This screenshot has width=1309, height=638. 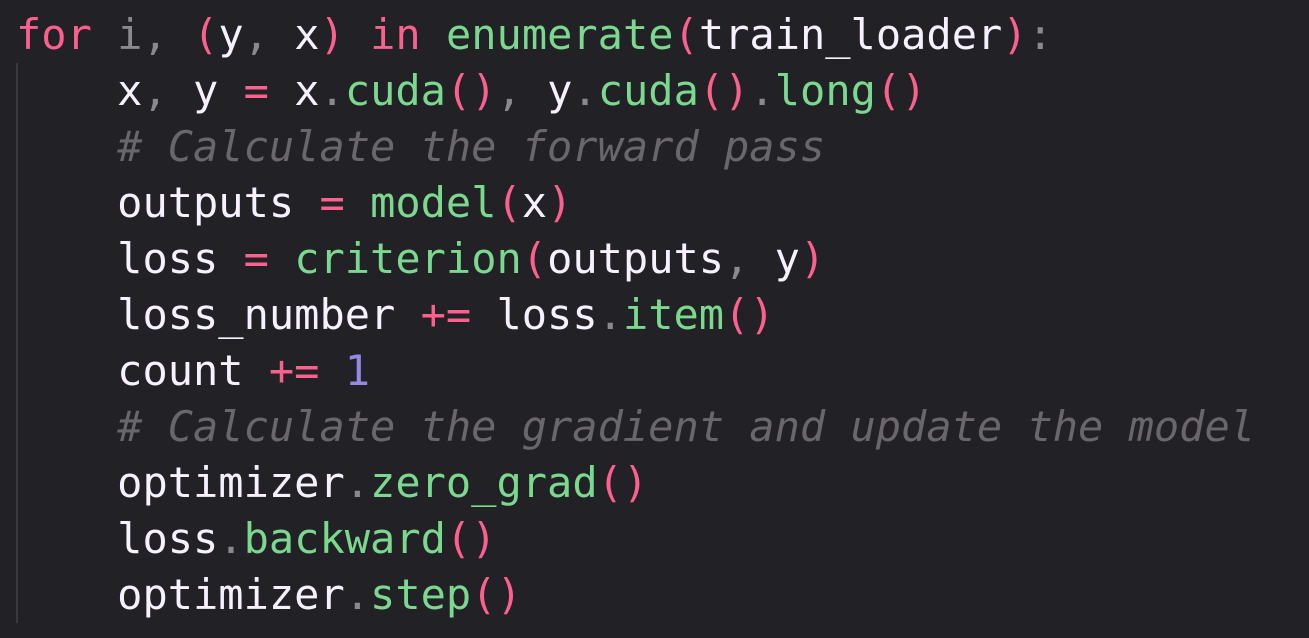 I want to click on code-line-3: # Calculate the forward pass, so click(x=420, y=147).